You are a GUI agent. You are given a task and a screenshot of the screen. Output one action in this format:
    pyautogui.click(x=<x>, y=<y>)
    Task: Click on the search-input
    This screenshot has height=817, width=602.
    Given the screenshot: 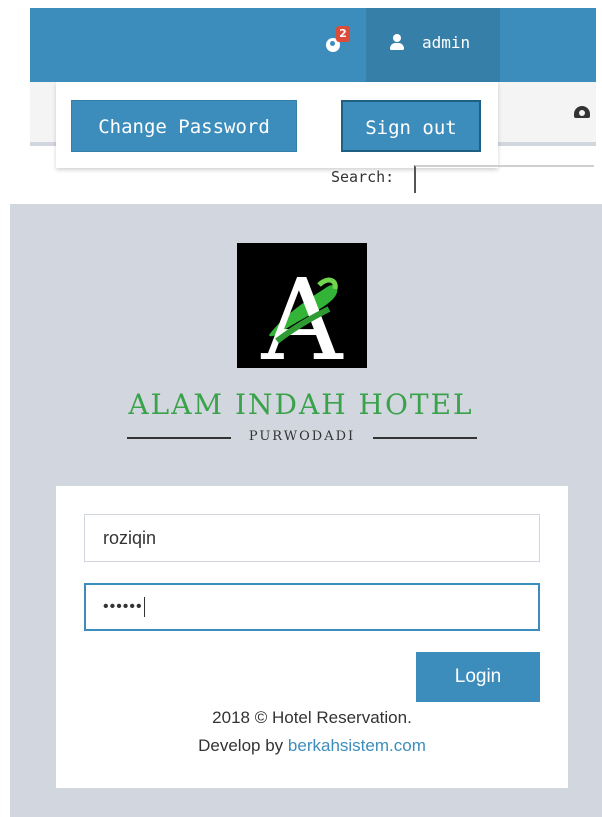 What is the action you would take?
    pyautogui.click(x=504, y=179)
    